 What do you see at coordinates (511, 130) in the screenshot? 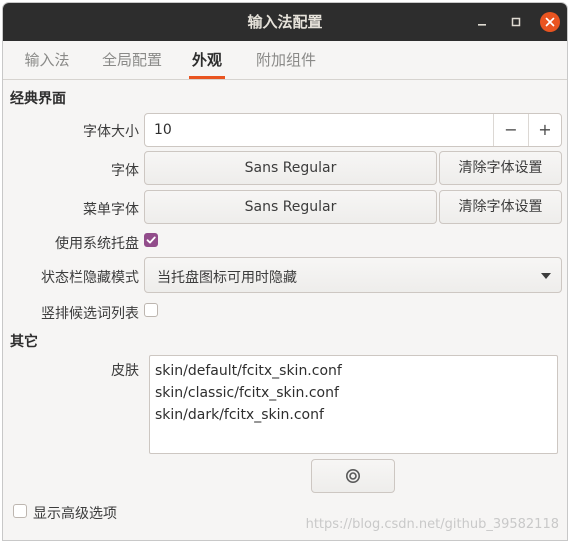
I see `font-size-decrement-button: −` at bounding box center [511, 130].